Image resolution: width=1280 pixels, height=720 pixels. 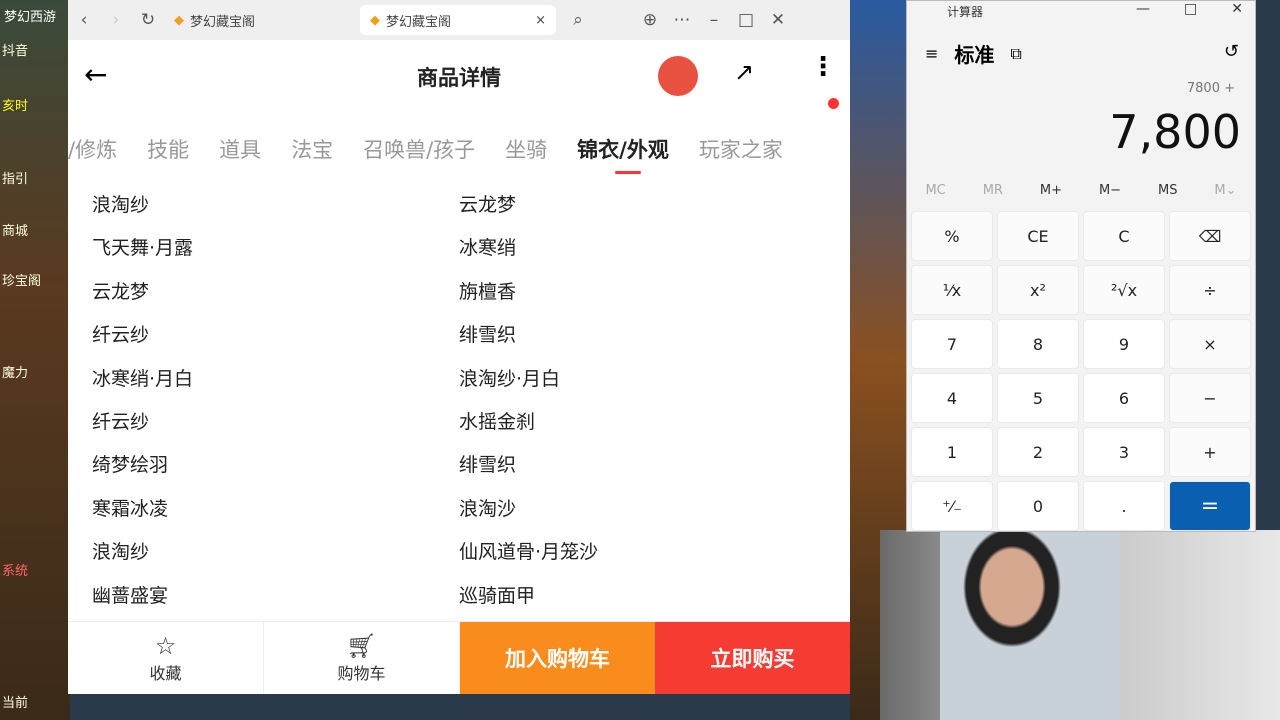 What do you see at coordinates (952, 290) in the screenshot?
I see `calc-key: ¹⁄x` at bounding box center [952, 290].